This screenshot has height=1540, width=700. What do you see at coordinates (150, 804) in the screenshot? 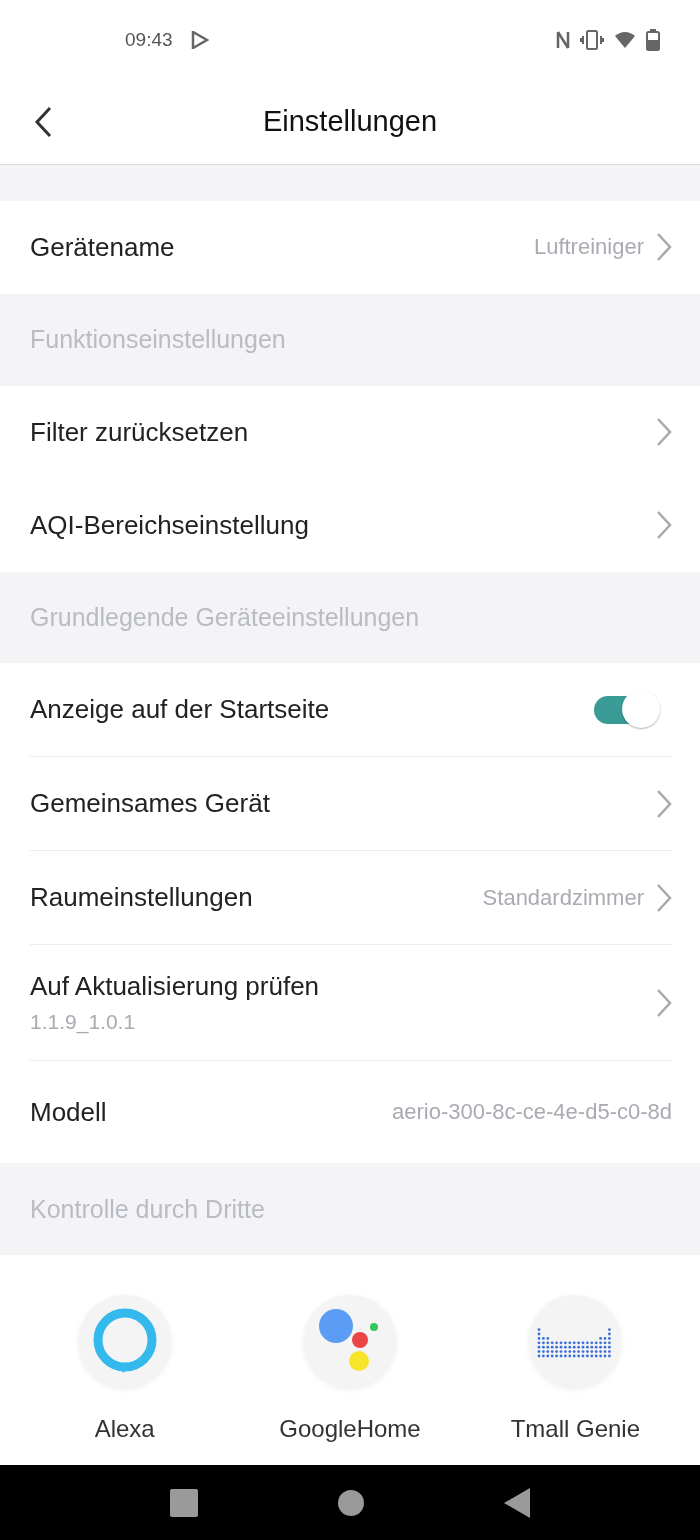
I see `setting-label: Gemeinsames Gerät` at bounding box center [150, 804].